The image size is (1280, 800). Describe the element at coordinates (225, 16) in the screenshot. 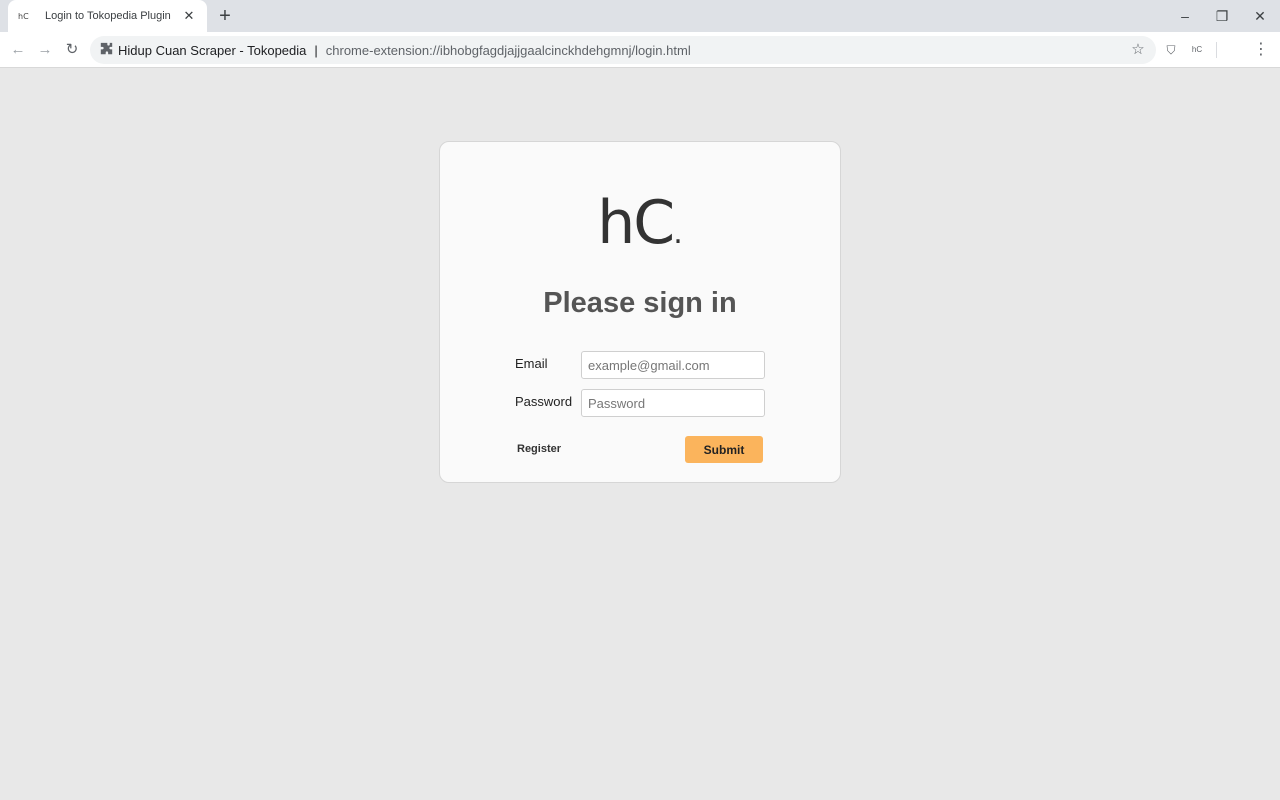

I see `new-tab-button: +` at that location.